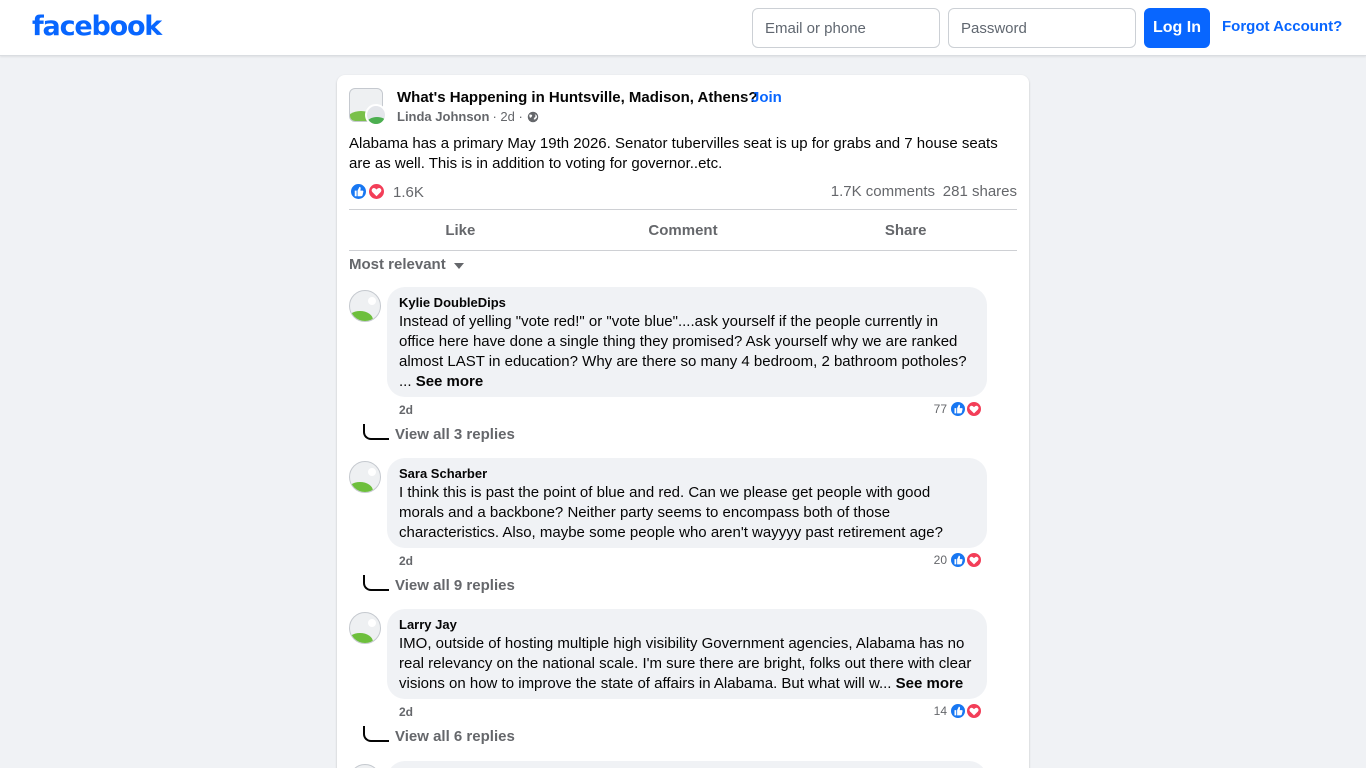  Describe the element at coordinates (687, 303) in the screenshot. I see `commenter-name-link: Kylie DoubleDips` at that location.